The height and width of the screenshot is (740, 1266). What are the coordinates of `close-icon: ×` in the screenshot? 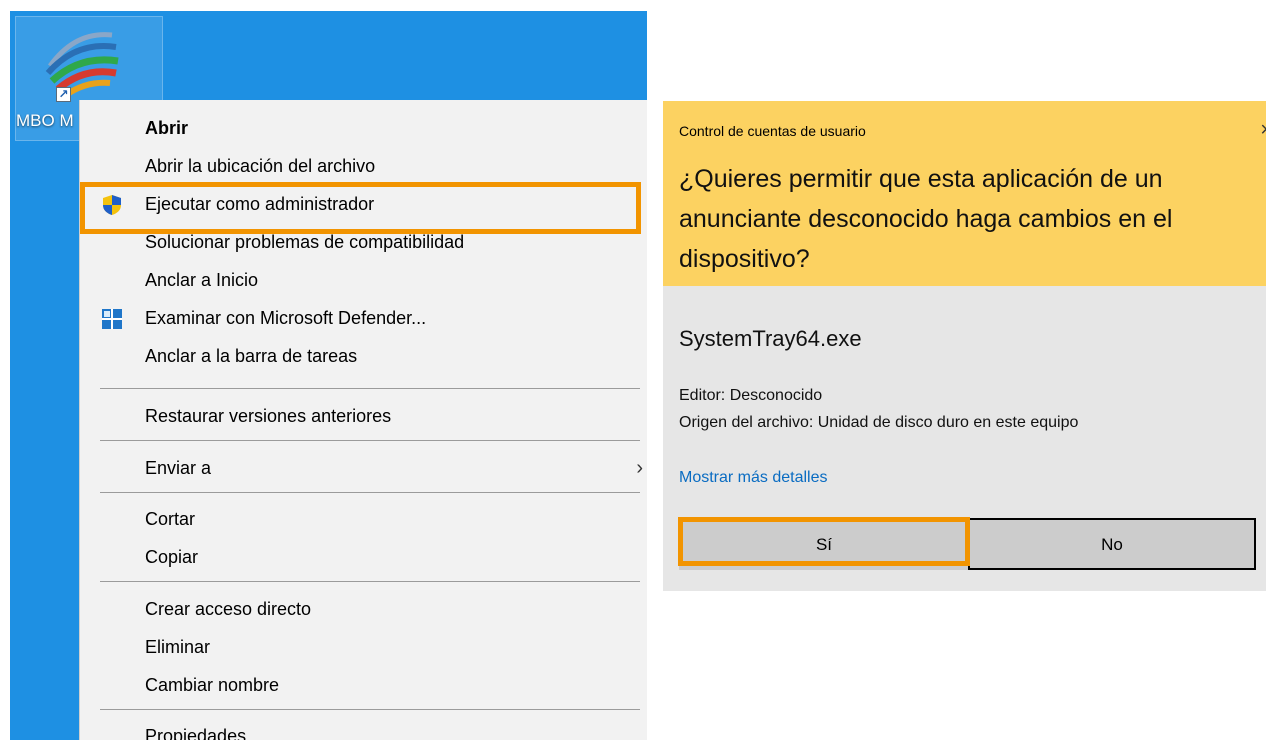 It's located at (1263, 130).